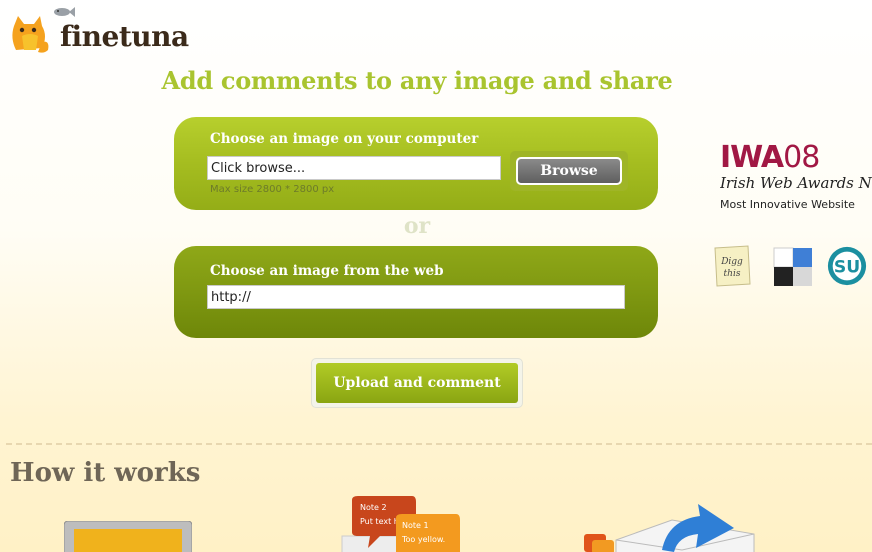 This screenshot has height=552, width=872. Describe the element at coordinates (417, 226) in the screenshot. I see `or-separator: or` at that location.